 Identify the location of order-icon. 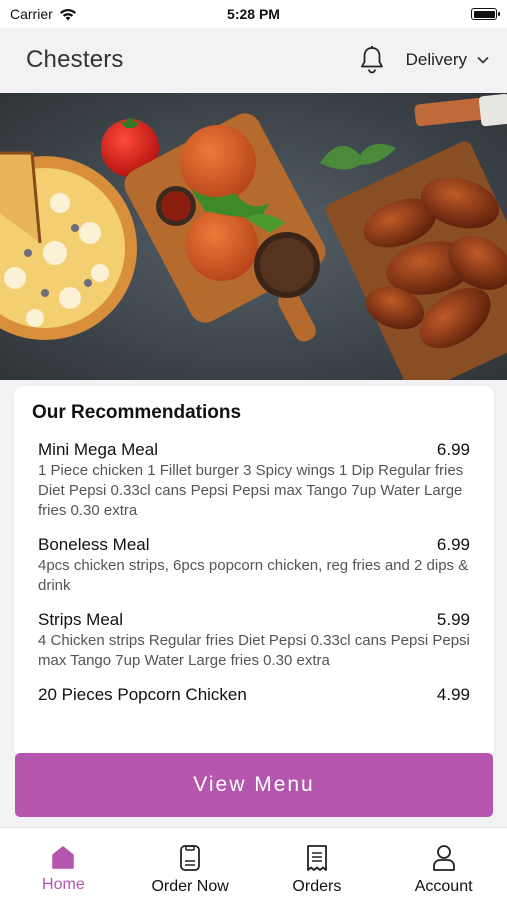
(190, 858).